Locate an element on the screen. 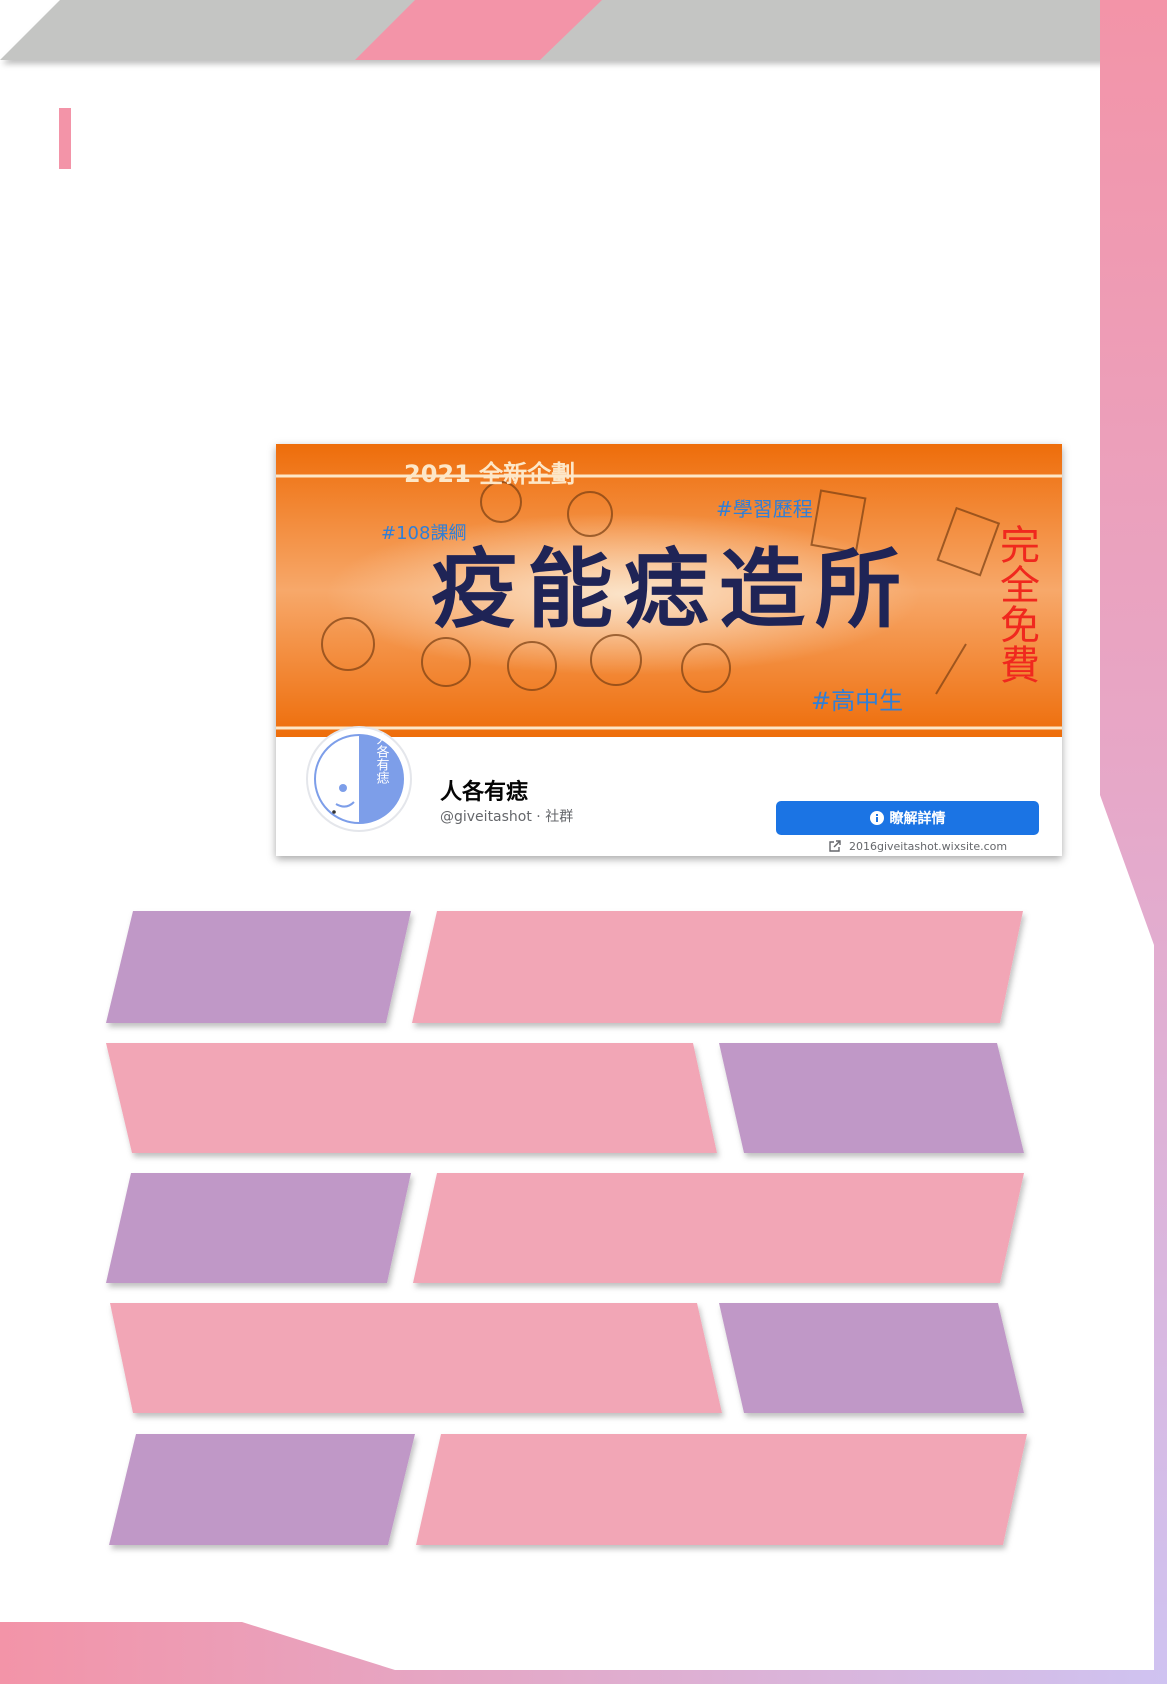 The width and height of the screenshot is (1167, 1684). top-banner is located at coordinates (552, 30).